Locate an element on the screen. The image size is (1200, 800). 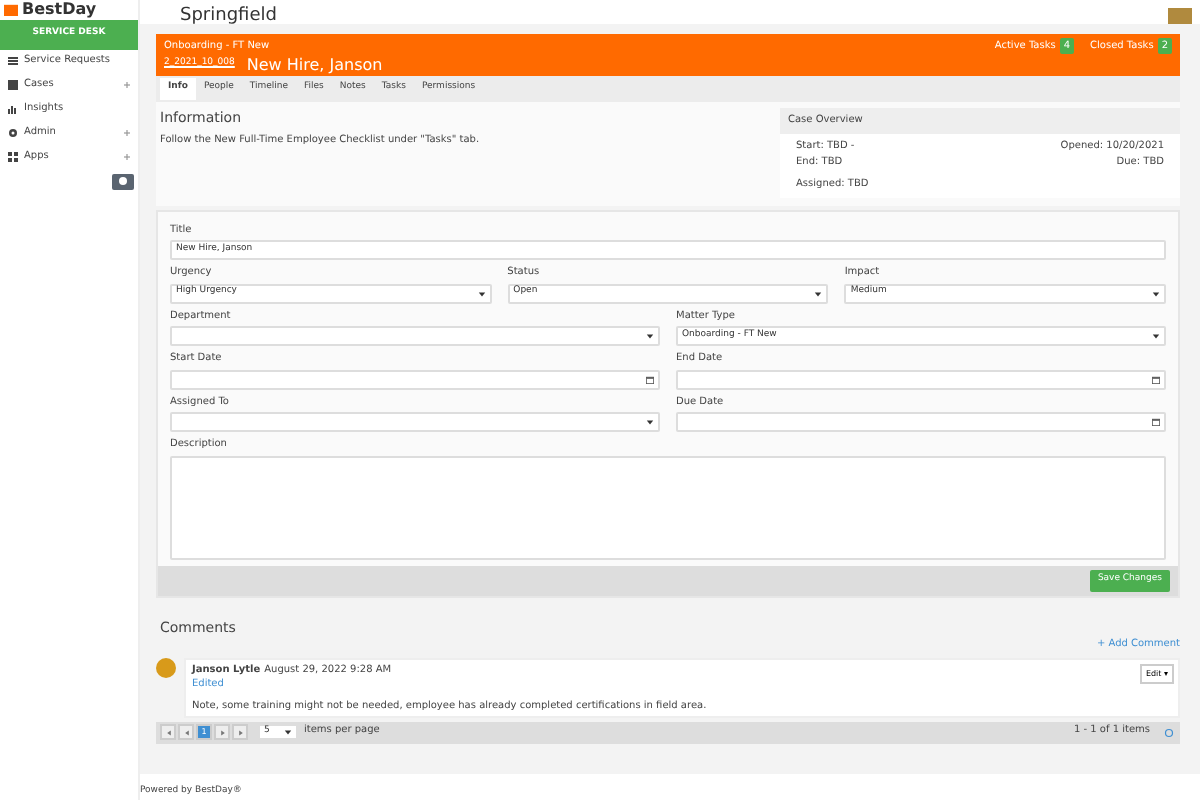
logo-text: BestDay is located at coordinates (59, 9).